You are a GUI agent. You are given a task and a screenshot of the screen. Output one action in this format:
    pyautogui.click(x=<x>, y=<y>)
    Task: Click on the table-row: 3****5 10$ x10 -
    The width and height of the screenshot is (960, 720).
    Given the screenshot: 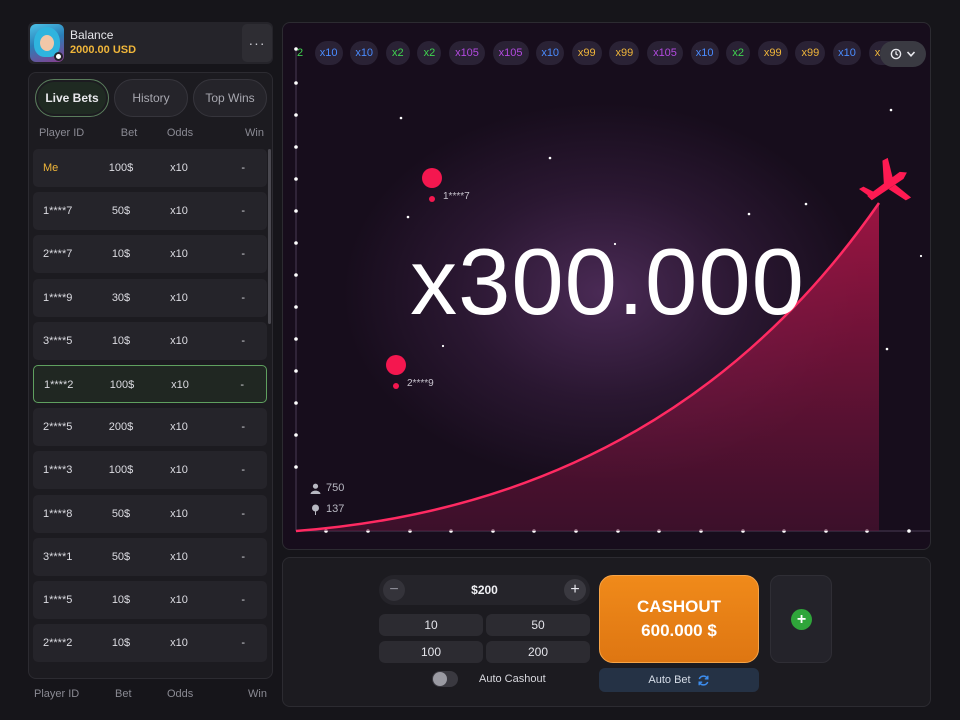 What is the action you would take?
    pyautogui.click(x=150, y=340)
    